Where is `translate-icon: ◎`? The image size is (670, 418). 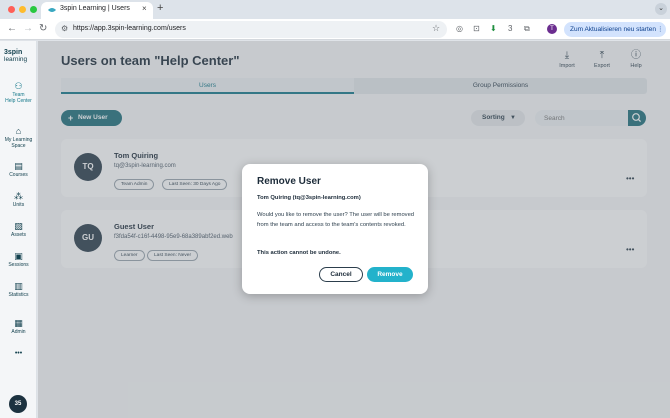 translate-icon: ◎ is located at coordinates (459, 29).